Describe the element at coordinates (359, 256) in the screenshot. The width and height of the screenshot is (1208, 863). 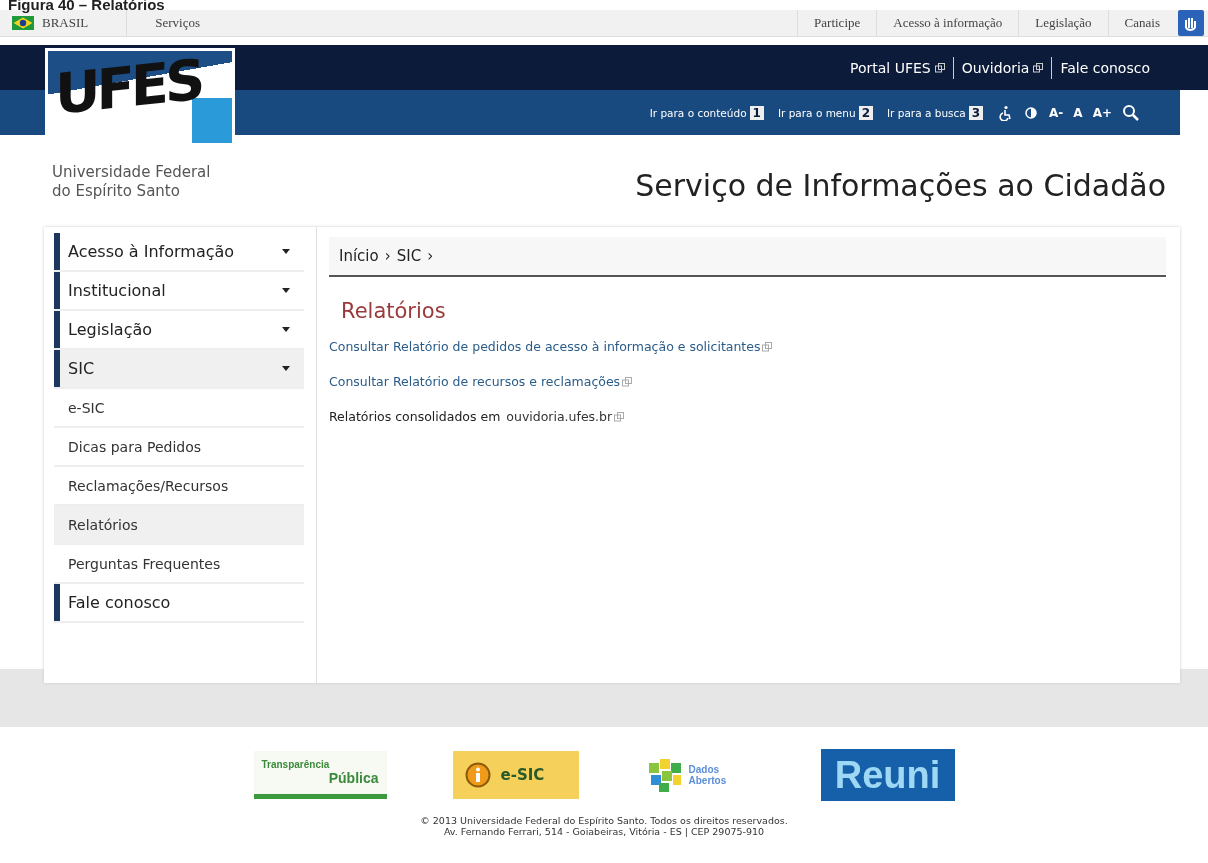
I see `breadcrumb-link: Início` at that location.